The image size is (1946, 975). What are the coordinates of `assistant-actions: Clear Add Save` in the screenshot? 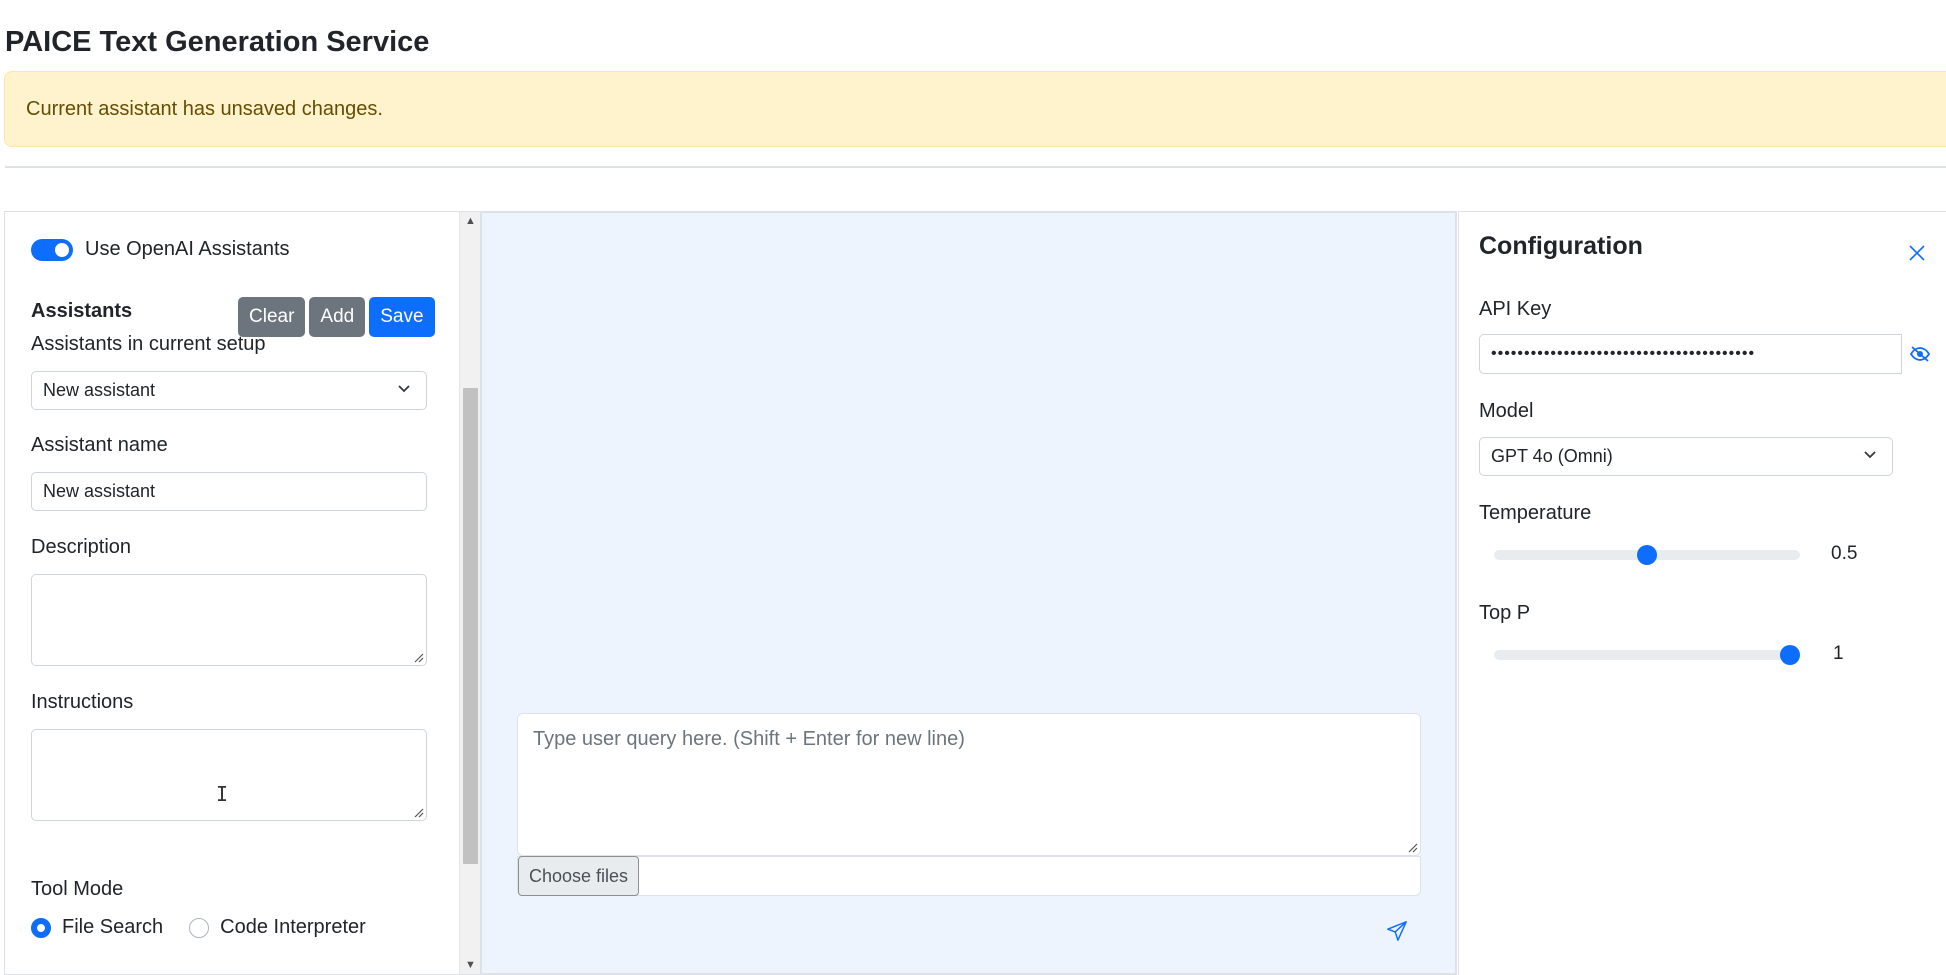 It's located at (336, 317).